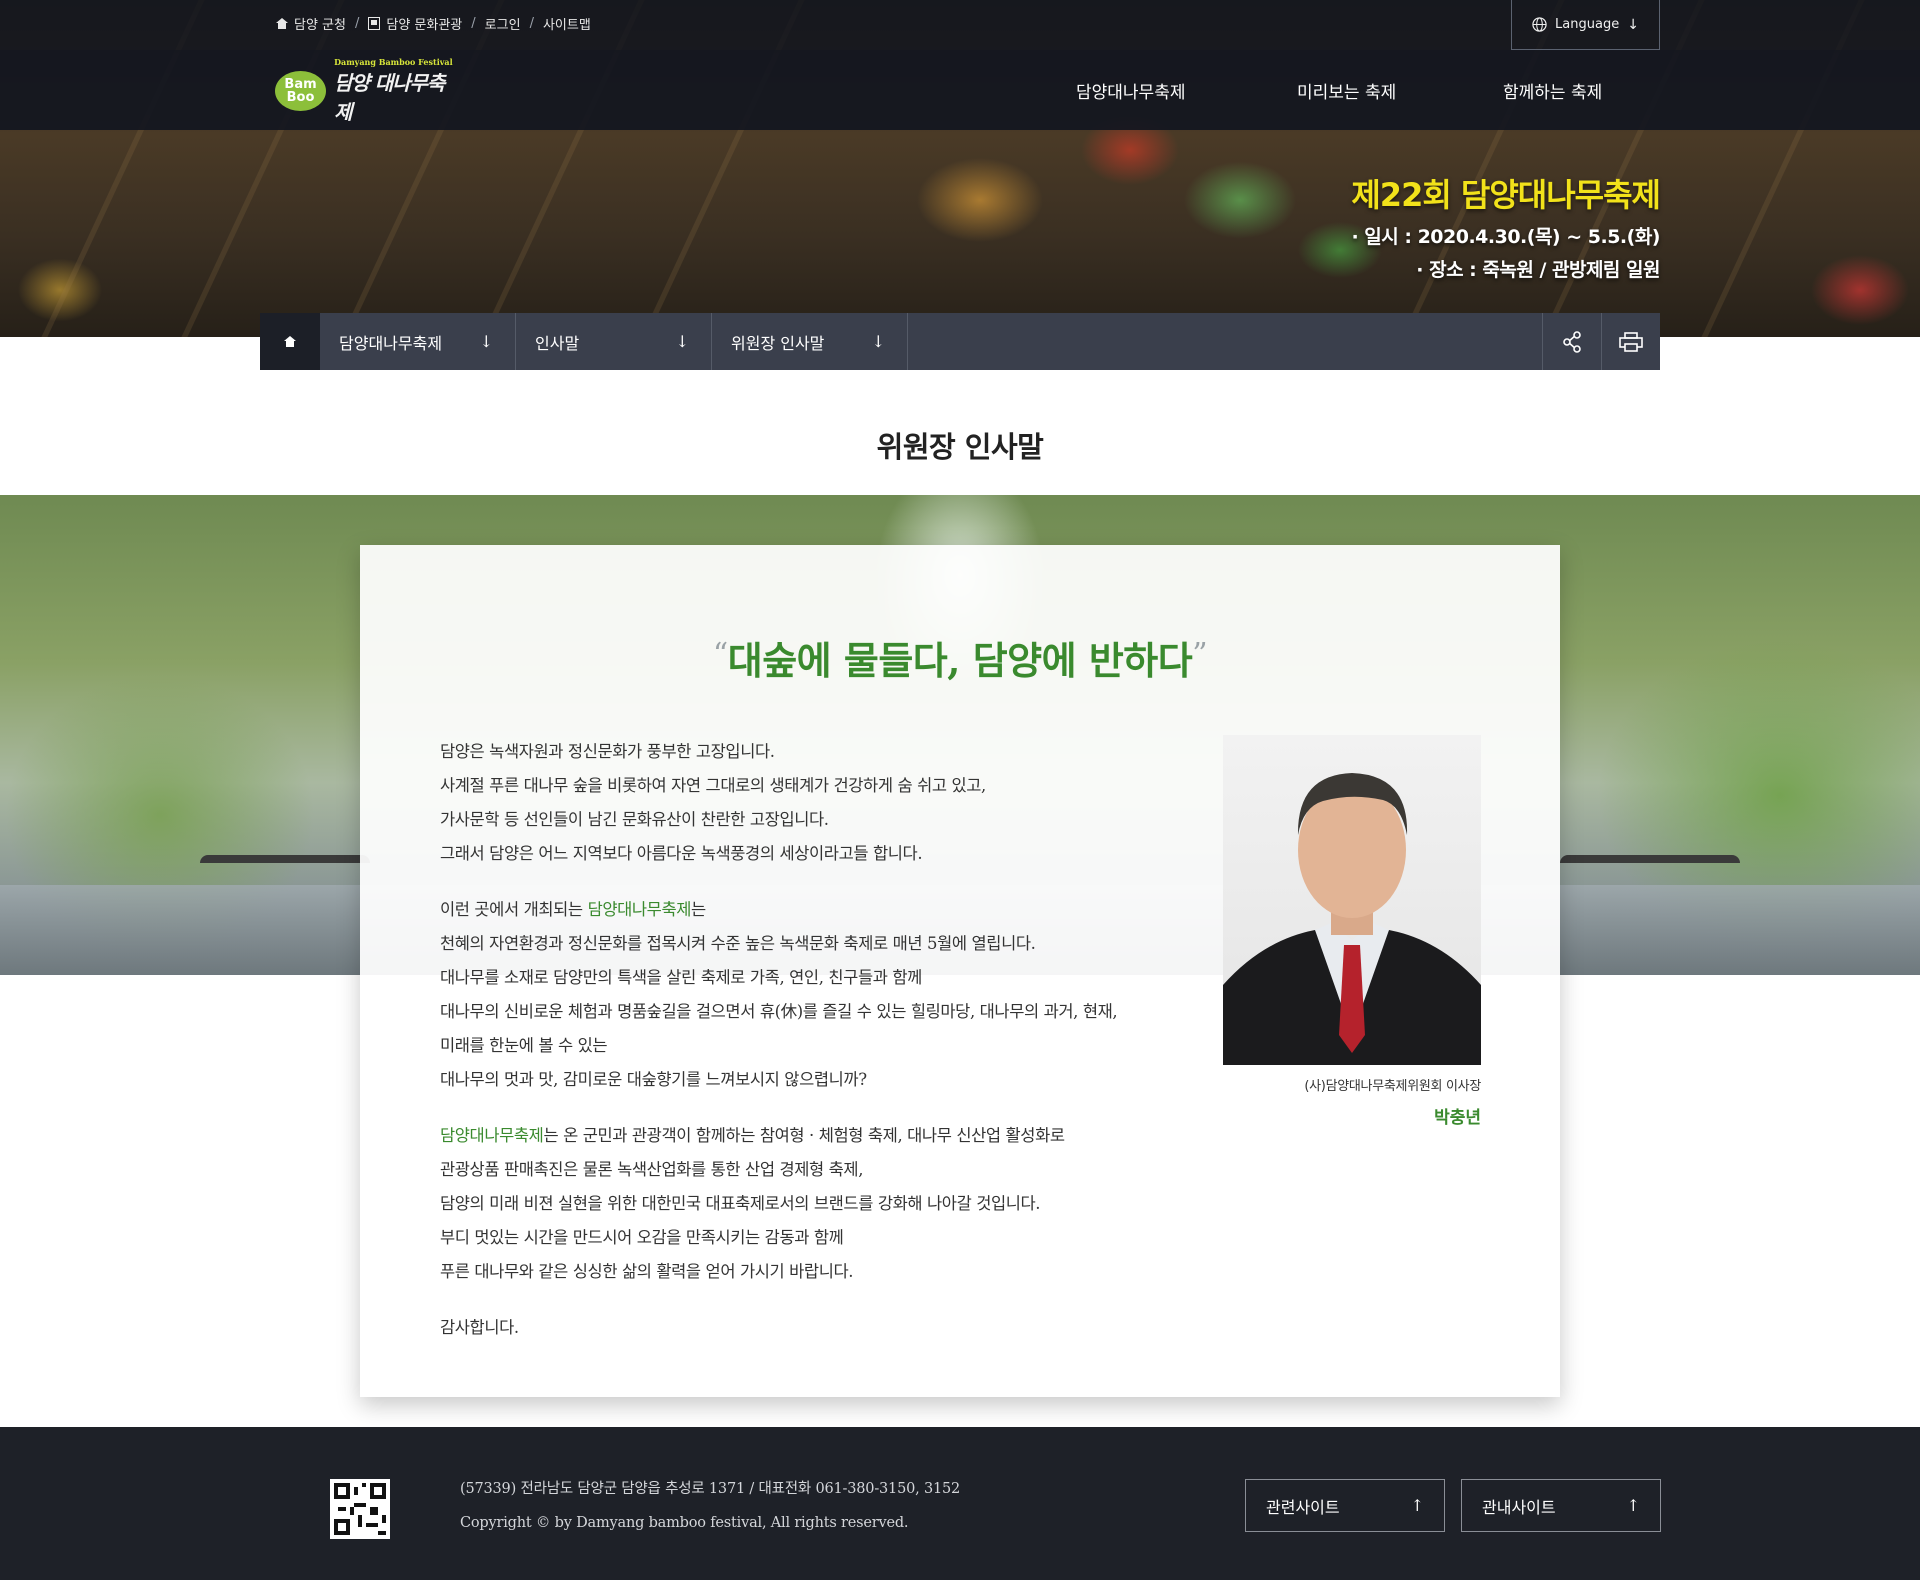  I want to click on print-button, so click(1630, 341).